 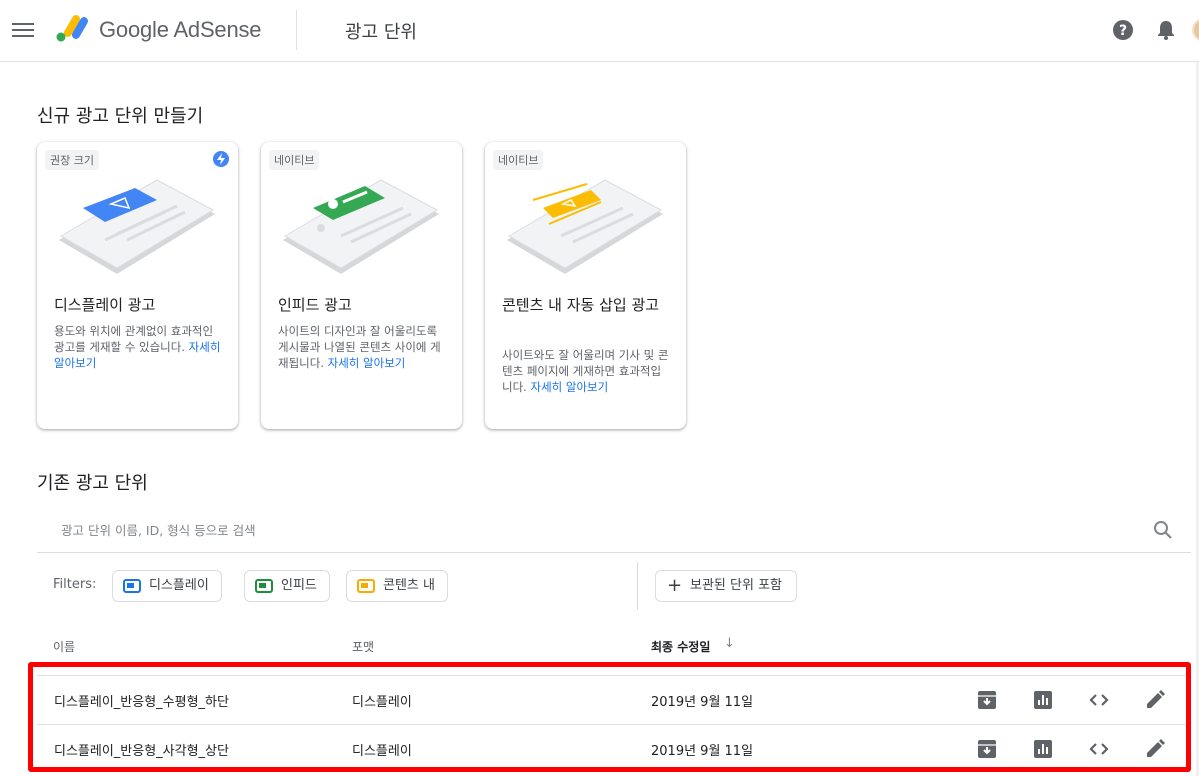 I want to click on column-header-name: 이름, so click(x=64, y=646).